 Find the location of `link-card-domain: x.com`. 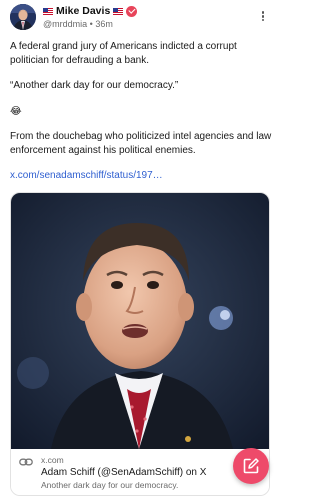

link-card-domain: x.com is located at coordinates (52, 460).